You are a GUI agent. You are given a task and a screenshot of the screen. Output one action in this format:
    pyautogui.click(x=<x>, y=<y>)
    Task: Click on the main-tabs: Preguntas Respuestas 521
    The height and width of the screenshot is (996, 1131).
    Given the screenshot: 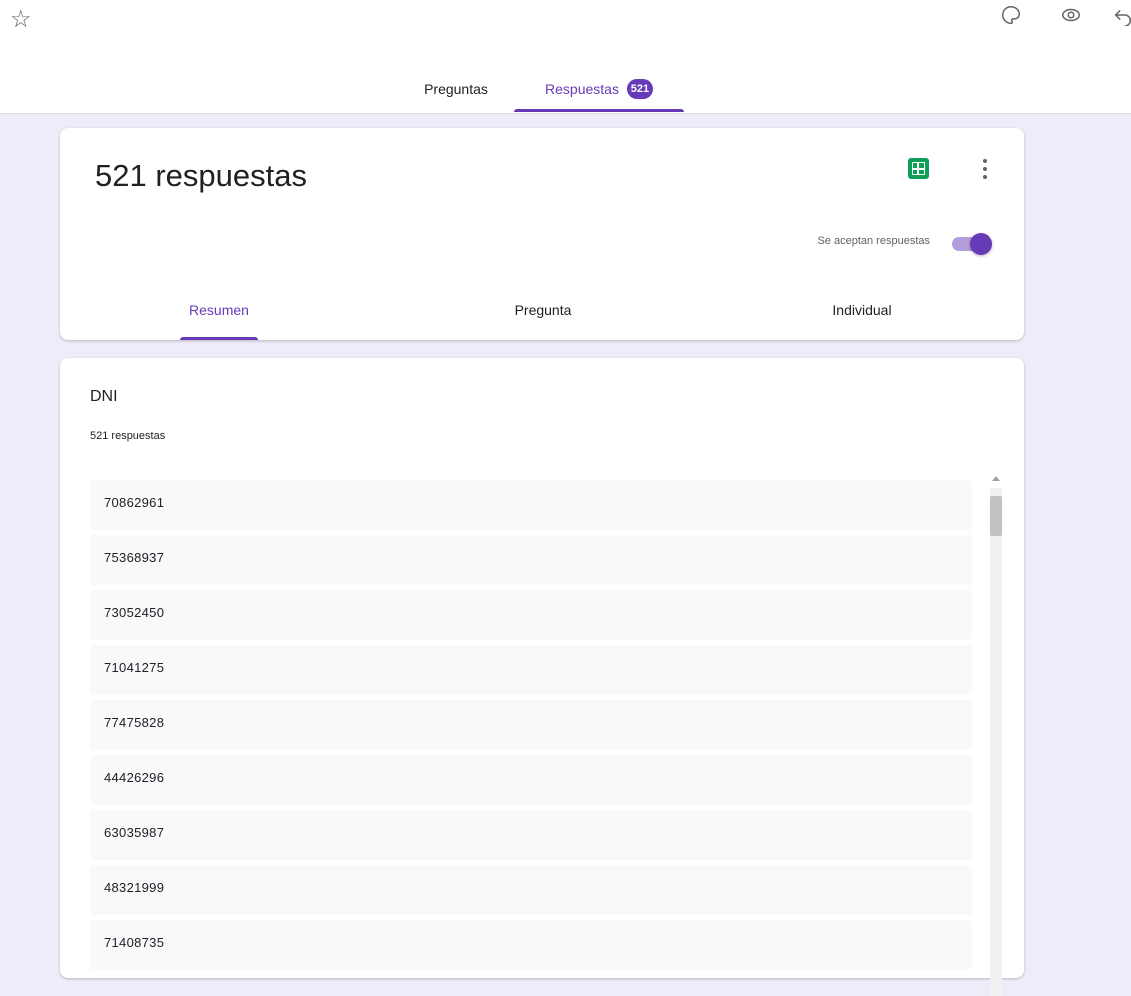 What is the action you would take?
    pyautogui.click(x=565, y=92)
    